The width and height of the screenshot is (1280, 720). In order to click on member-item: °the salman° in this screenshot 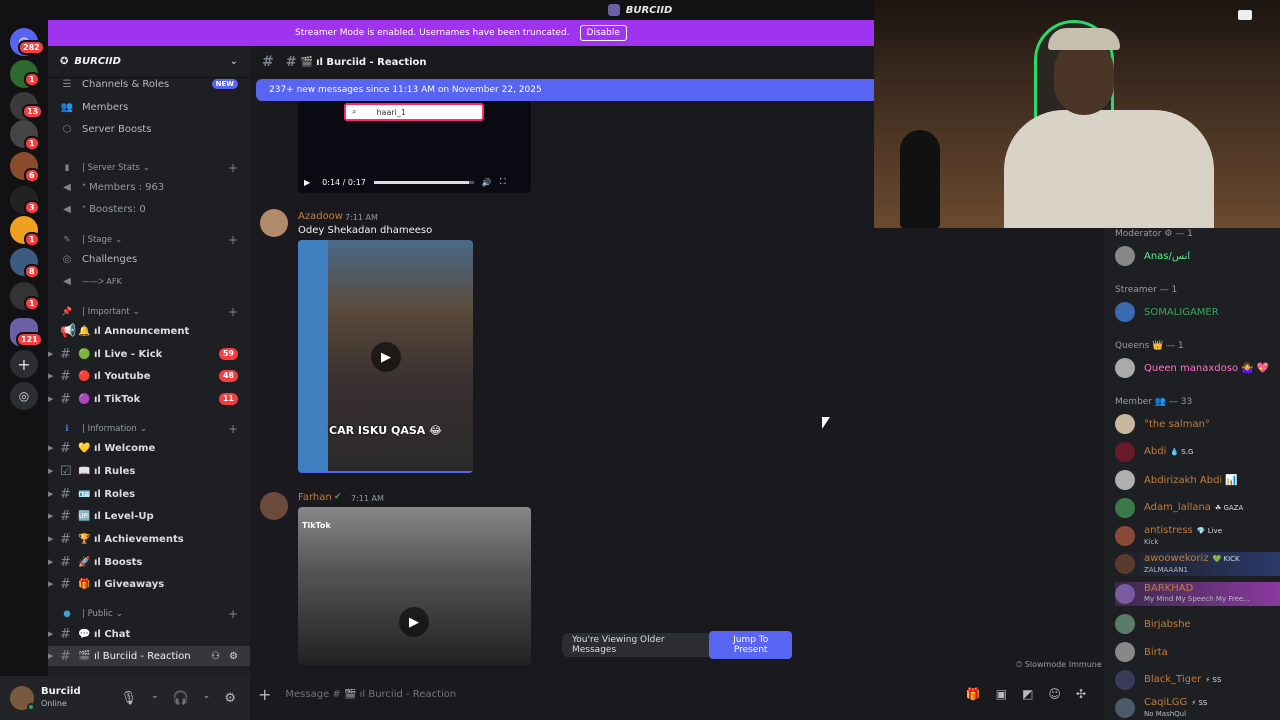, I will do `click(1197, 424)`.